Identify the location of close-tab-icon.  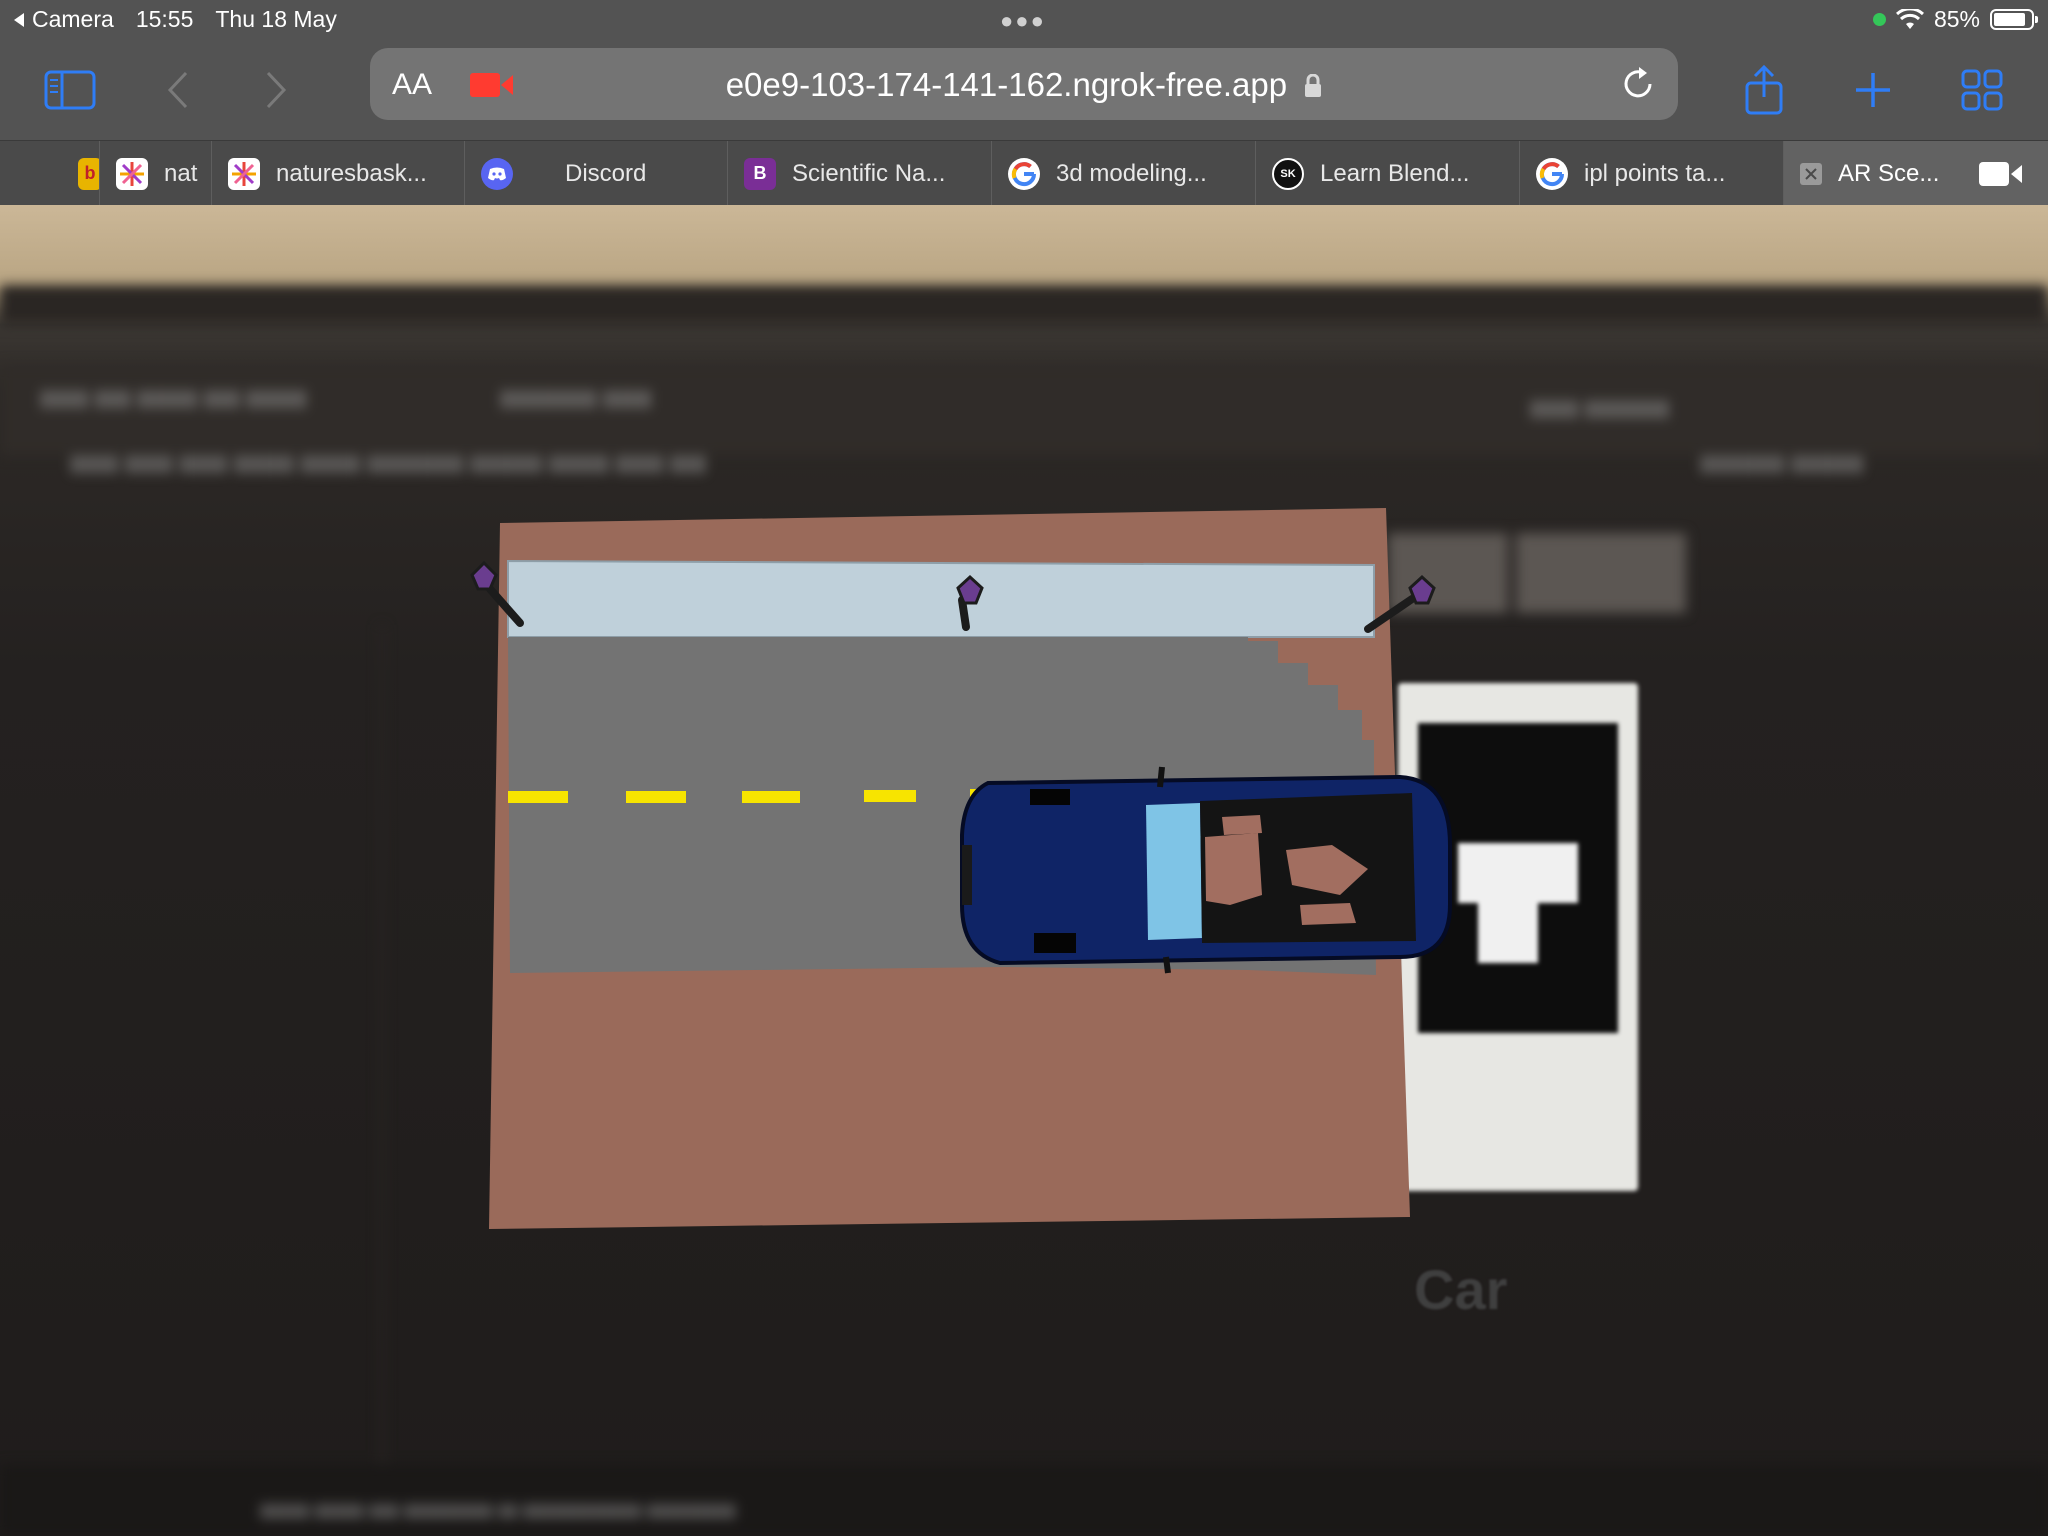
(1811, 173).